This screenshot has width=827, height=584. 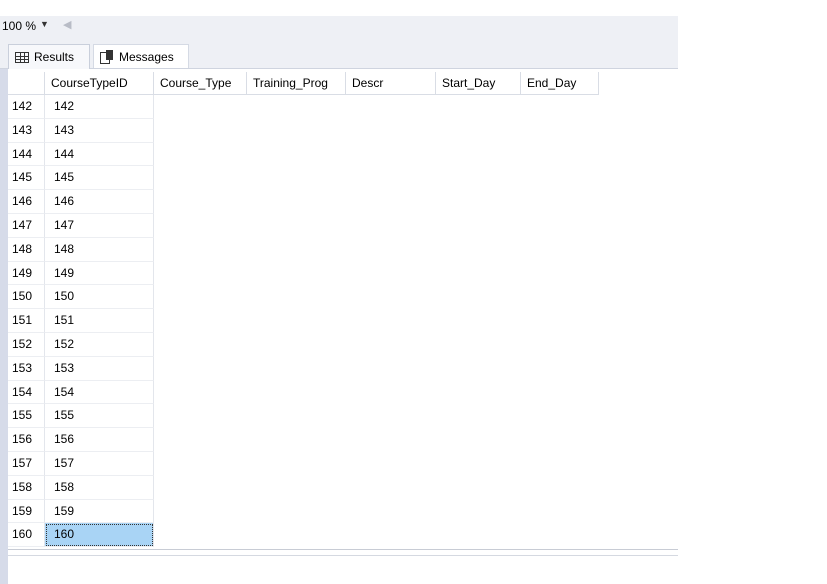 What do you see at coordinates (26, 225) in the screenshot?
I see `row-number: 147` at bounding box center [26, 225].